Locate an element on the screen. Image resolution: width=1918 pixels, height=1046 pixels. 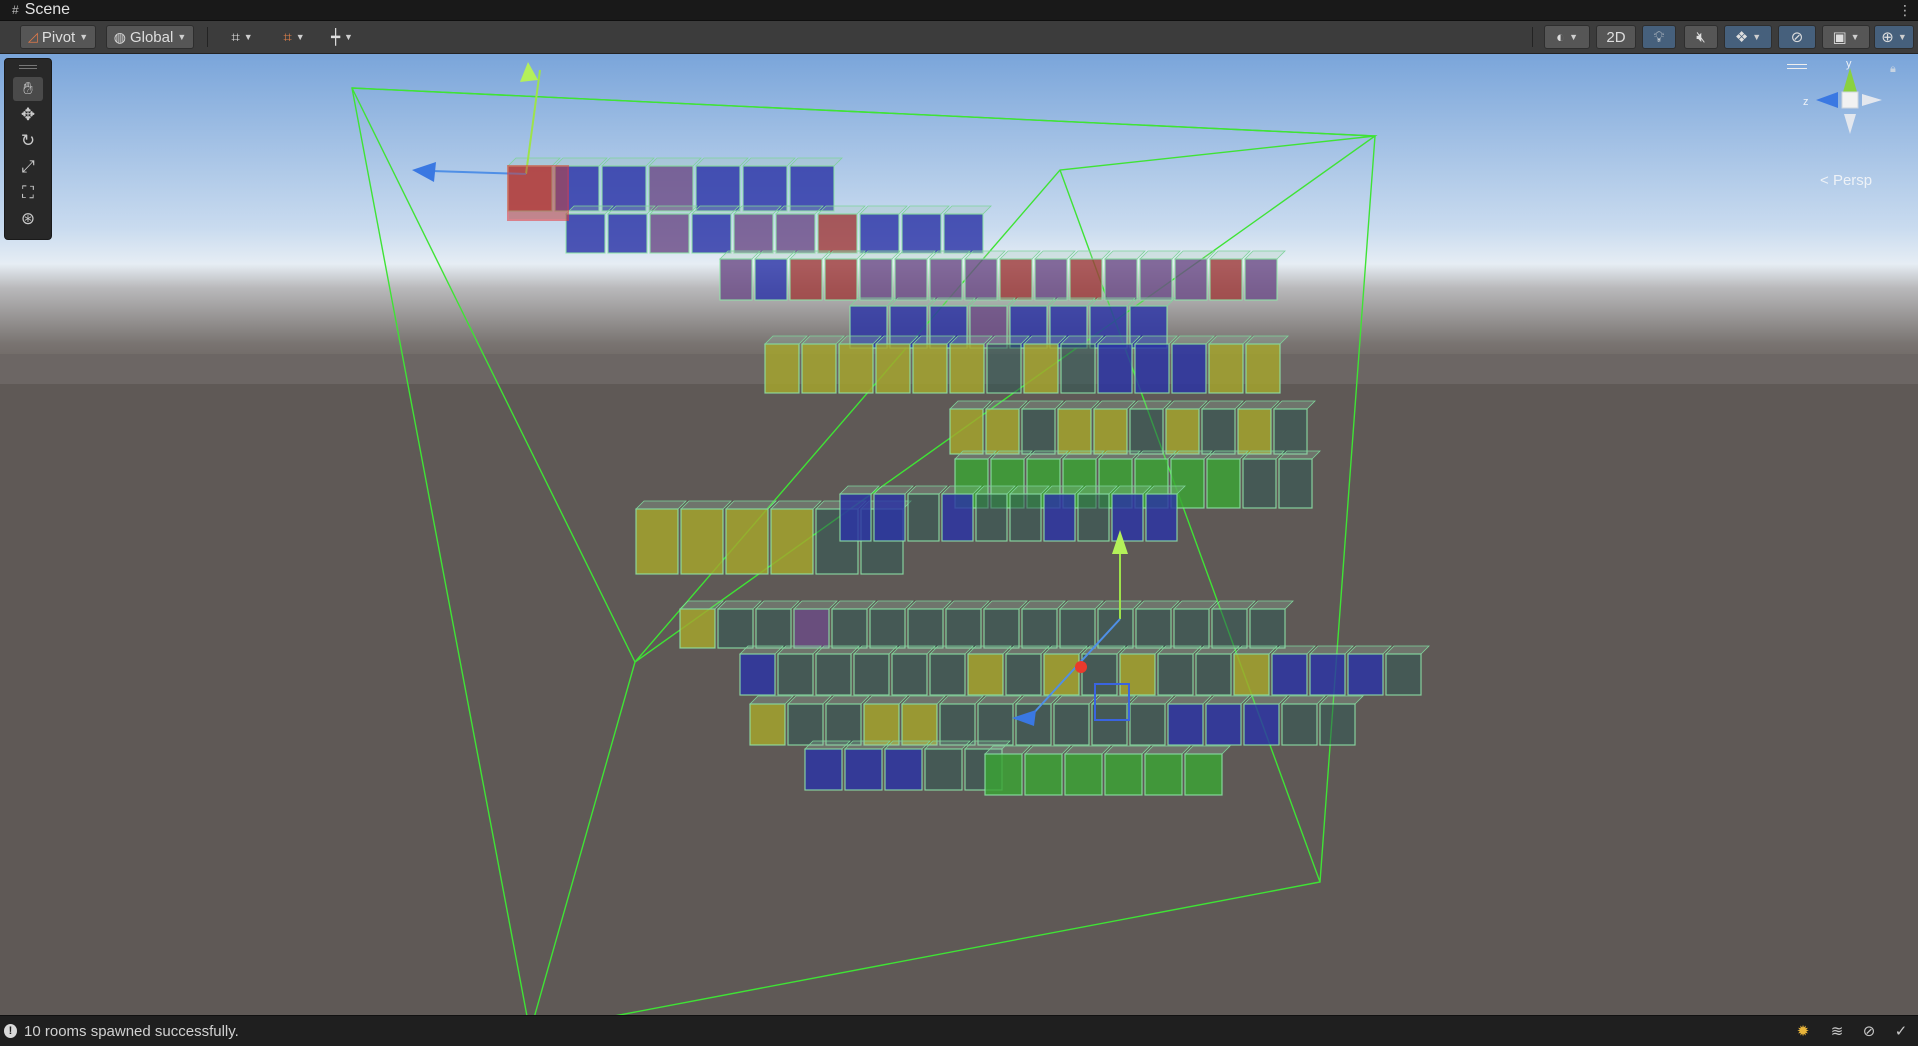
increment-snap-button: ⌗ ▼ is located at coordinates (294, 37).